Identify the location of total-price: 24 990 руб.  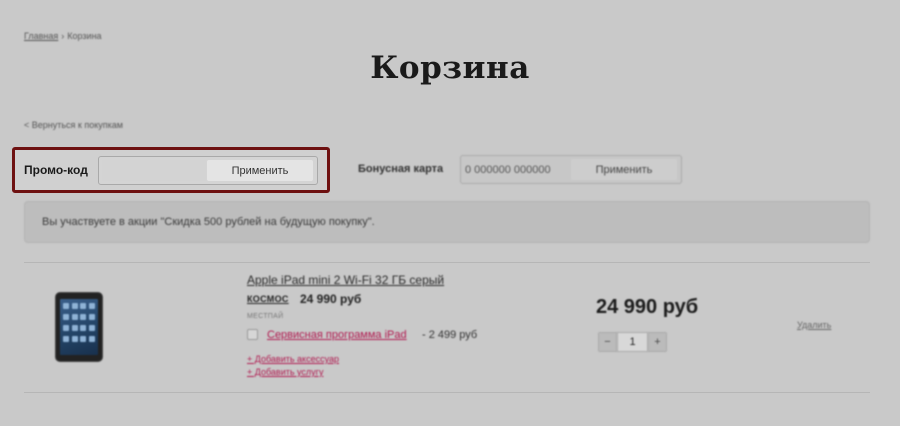
(647, 307).